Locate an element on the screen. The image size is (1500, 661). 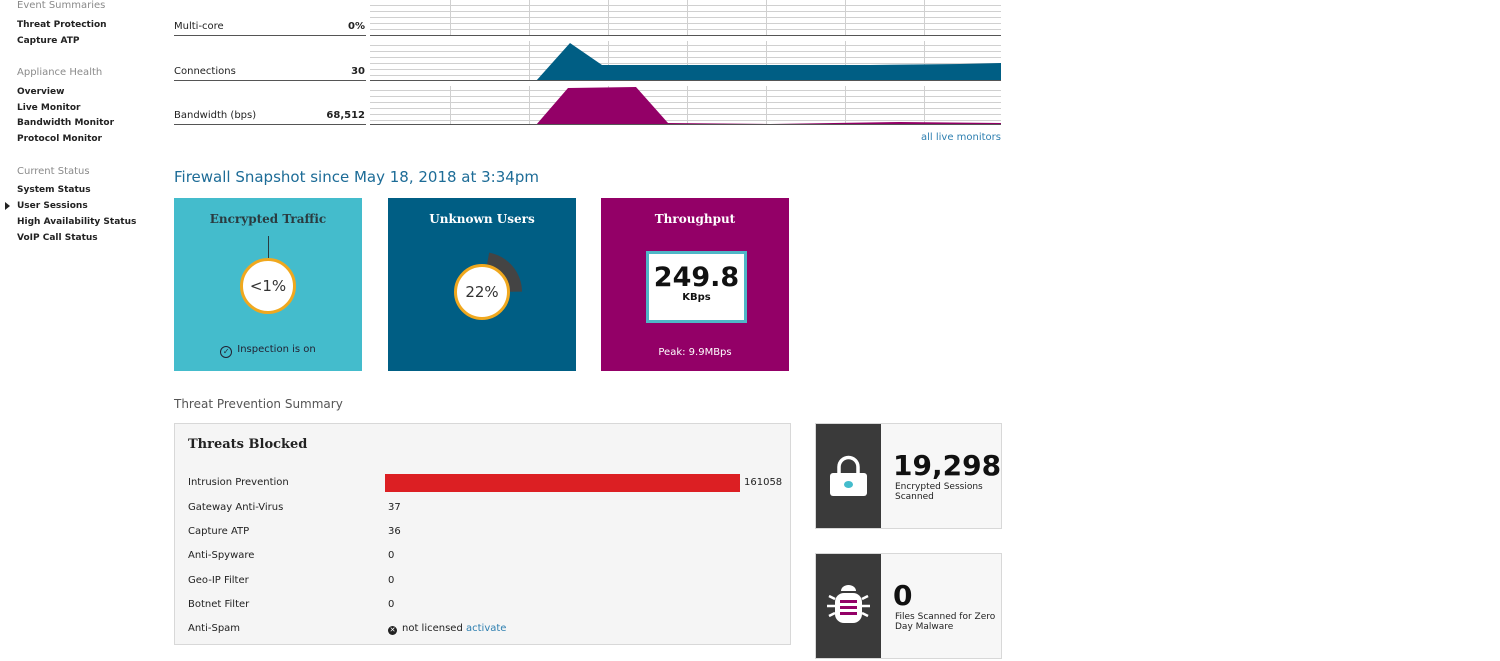
stat-number: 0 is located at coordinates (903, 595).